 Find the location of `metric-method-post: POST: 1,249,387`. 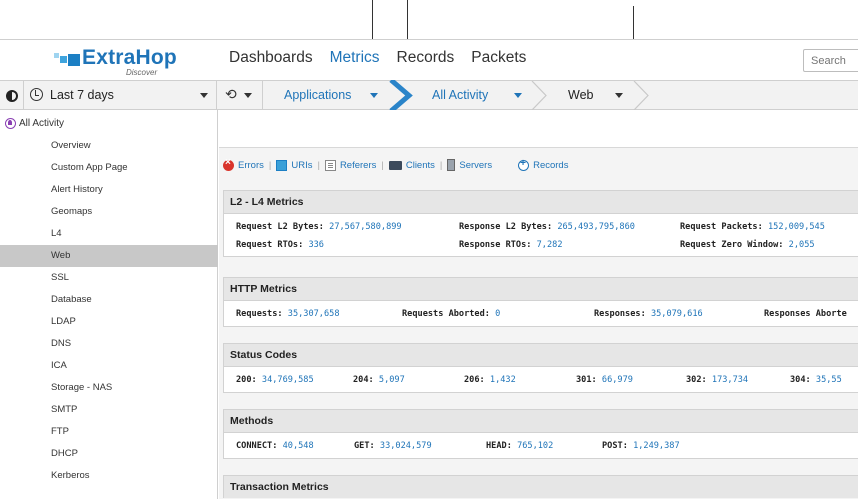

metric-method-post: POST: 1,249,387 is located at coordinates (641, 446).